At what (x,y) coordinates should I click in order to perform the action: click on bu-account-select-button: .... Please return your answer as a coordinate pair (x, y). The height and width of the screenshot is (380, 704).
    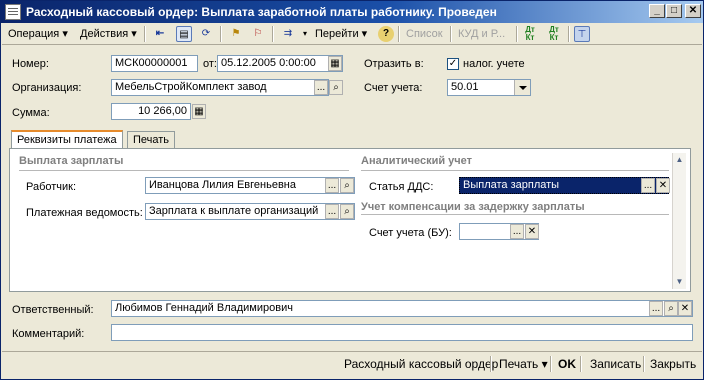
    Looking at the image, I should click on (517, 231).